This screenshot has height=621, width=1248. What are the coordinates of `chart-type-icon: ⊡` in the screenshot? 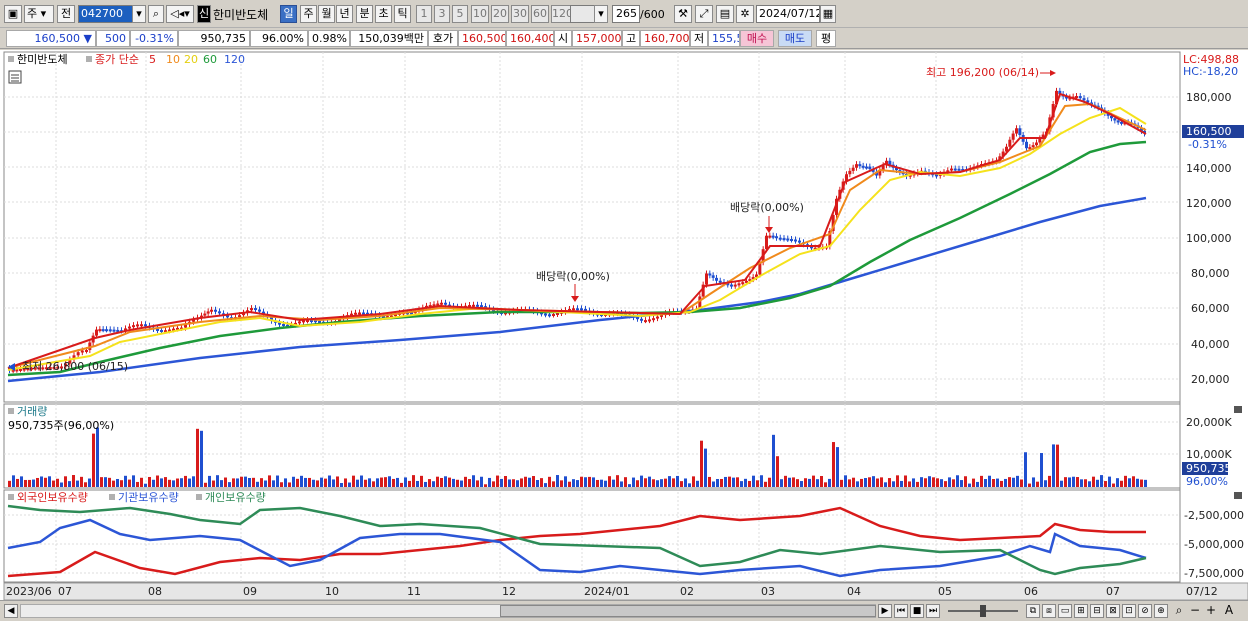 It's located at (1129, 611).